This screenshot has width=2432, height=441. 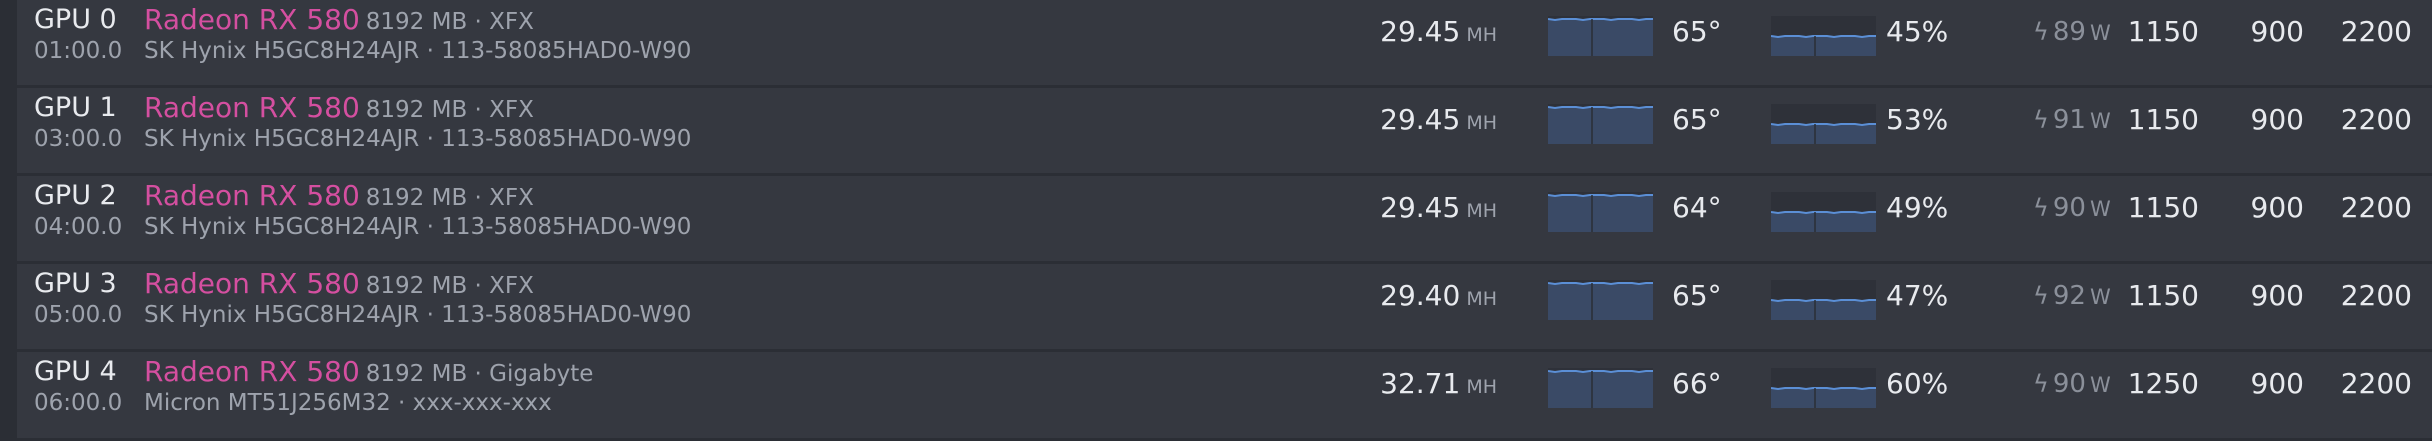 I want to click on gpu-memory-vendor: 8192 MB · Gigabyte, so click(x=479, y=374).